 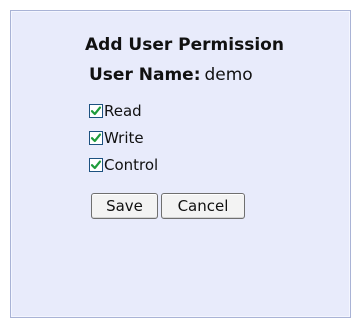 I want to click on permission-control: Control, so click(x=123, y=165).